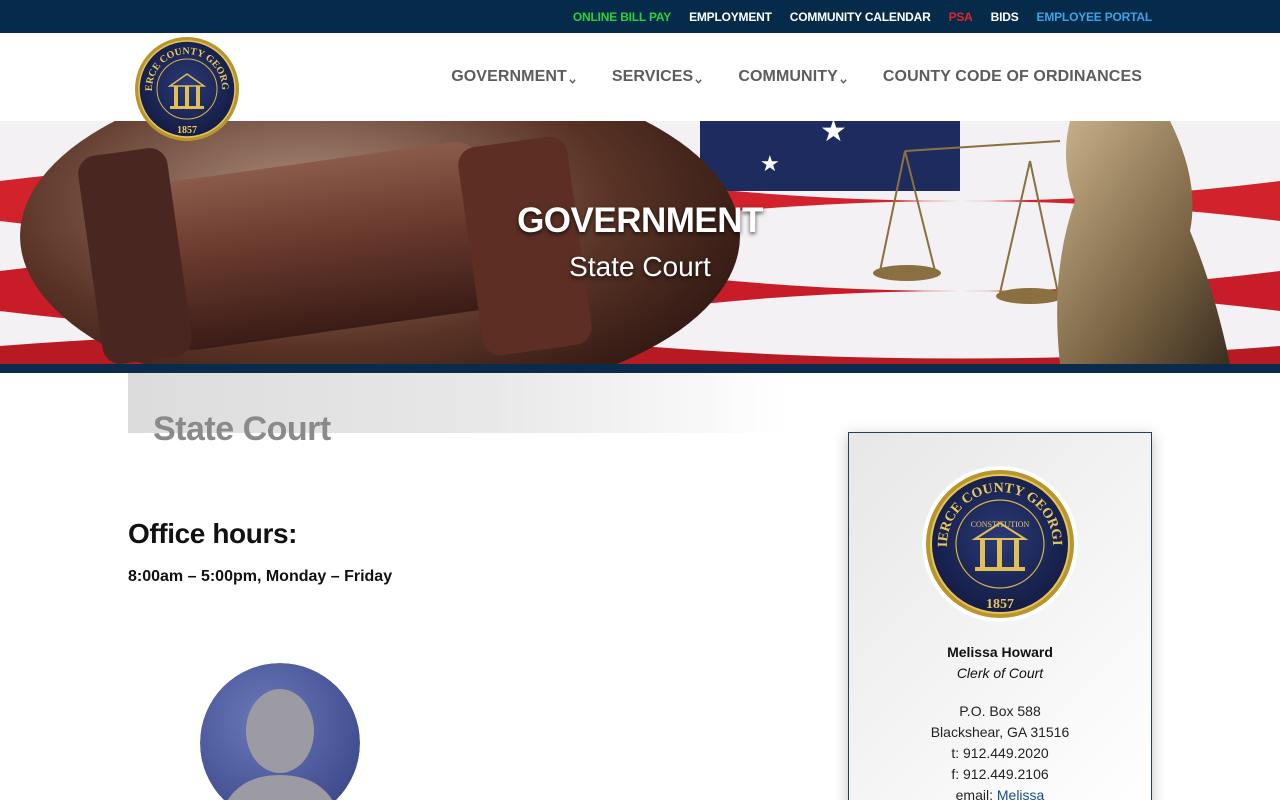  I want to click on community-calendar-link: COMMUNITY CALENDAR, so click(860, 17).